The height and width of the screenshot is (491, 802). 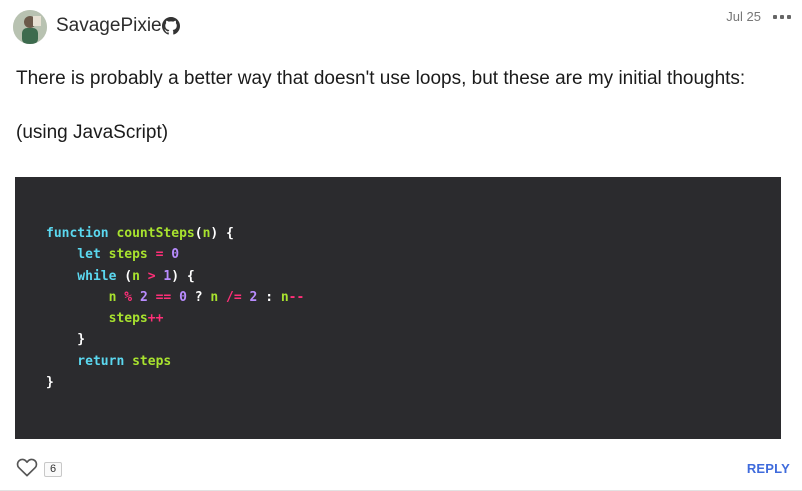 I want to click on code-token: ==, so click(x=167, y=297).